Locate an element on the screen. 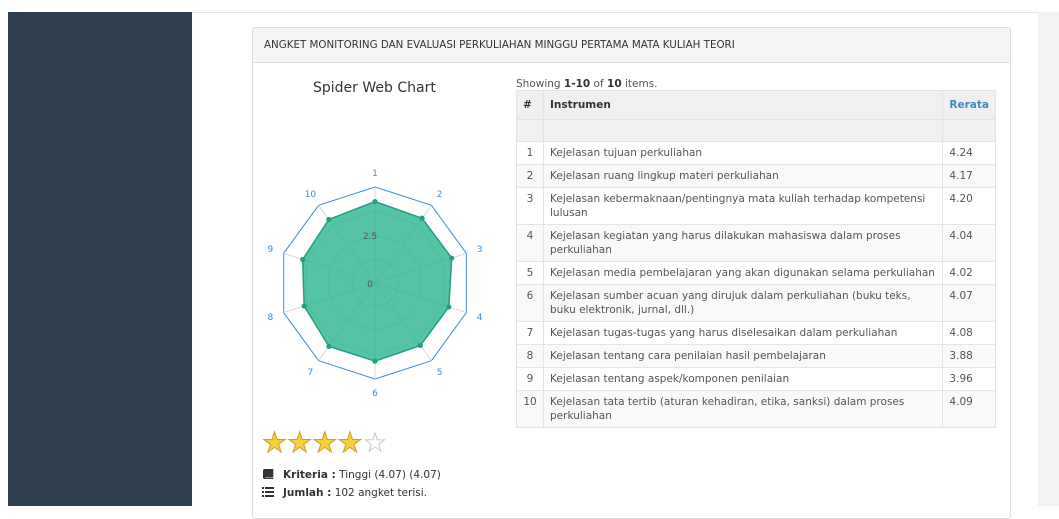 Image resolution: width=1059 pixels, height=519 pixels. row-number: 1 is located at coordinates (530, 153).